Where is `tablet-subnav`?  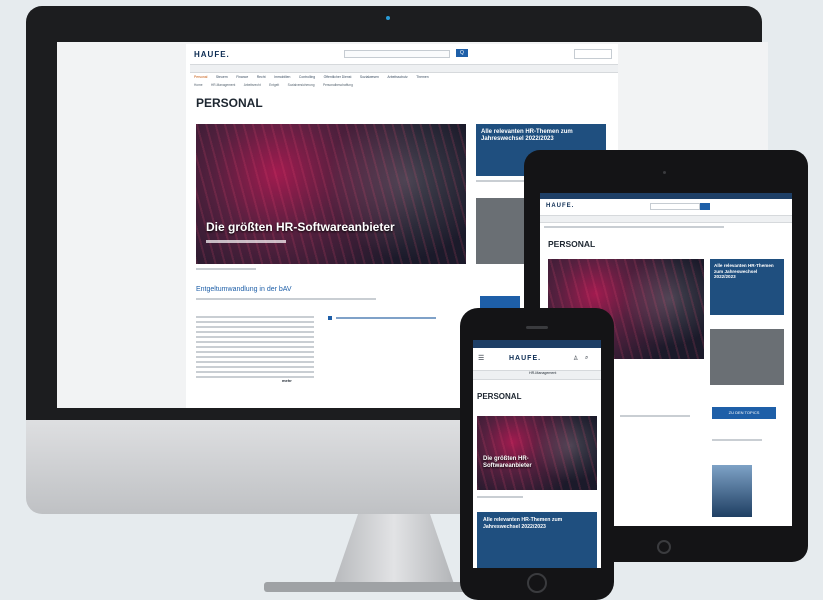
tablet-subnav is located at coordinates (634, 227).